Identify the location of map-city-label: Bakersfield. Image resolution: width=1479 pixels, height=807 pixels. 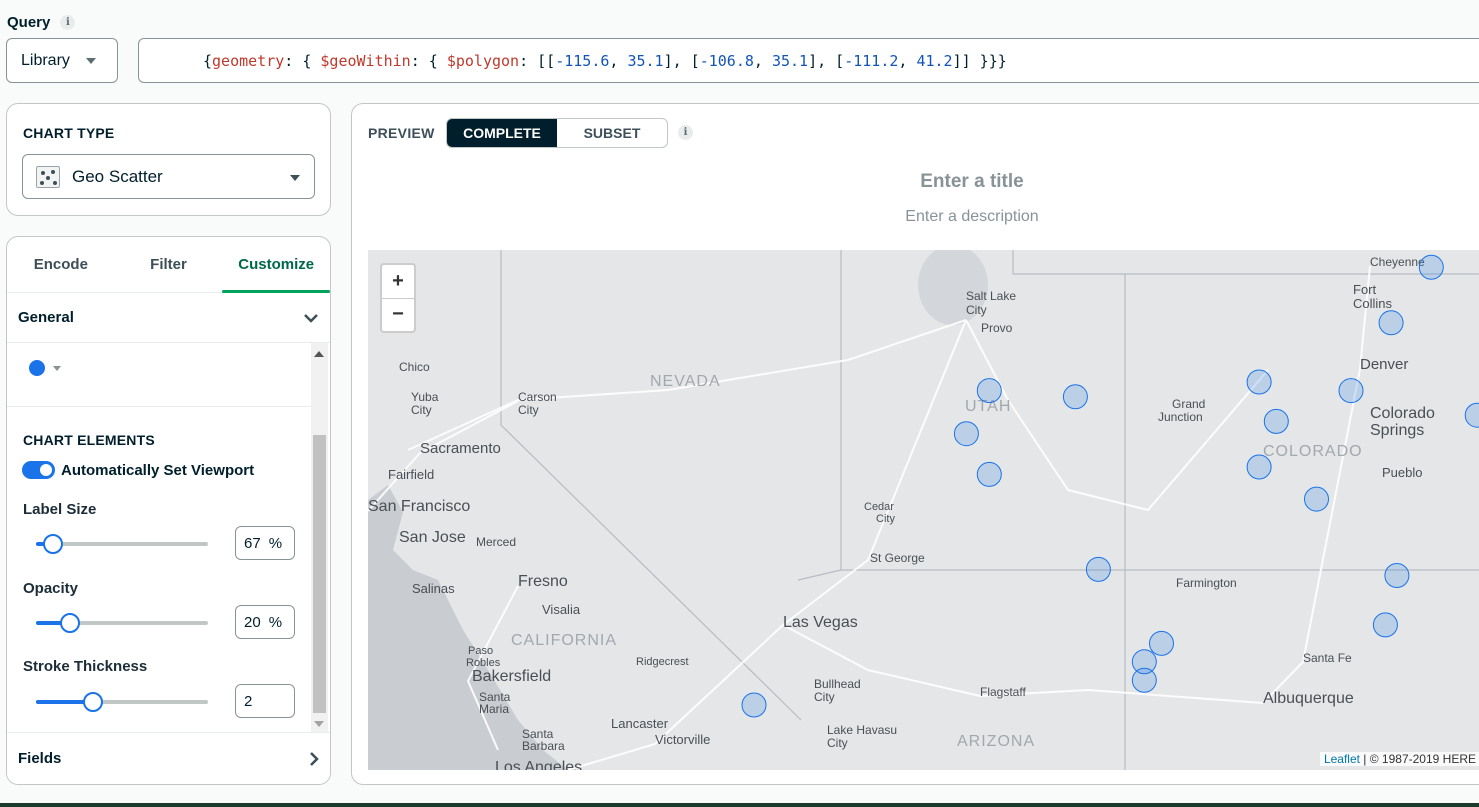
(511, 676).